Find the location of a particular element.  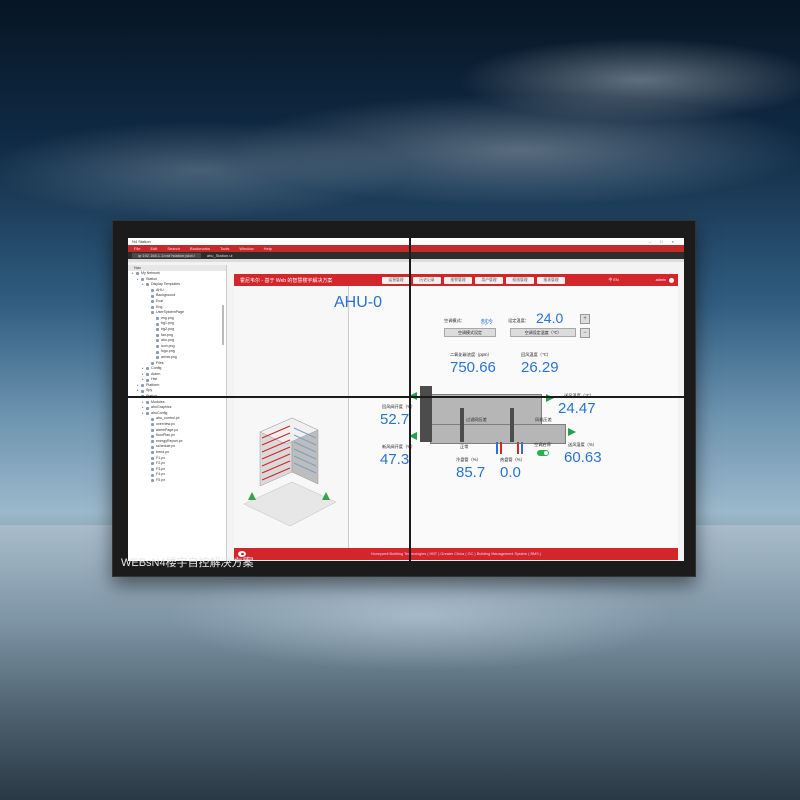

mode-label: 空调模式： is located at coordinates (454, 320).